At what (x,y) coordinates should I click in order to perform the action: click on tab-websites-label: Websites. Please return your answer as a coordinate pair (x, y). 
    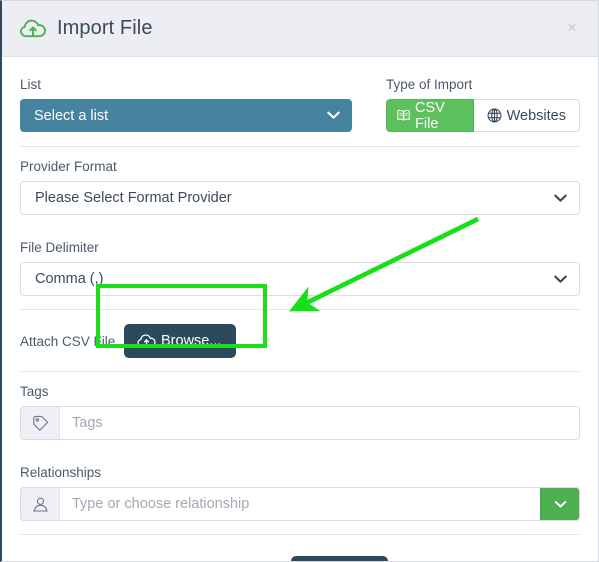
    Looking at the image, I should click on (536, 115).